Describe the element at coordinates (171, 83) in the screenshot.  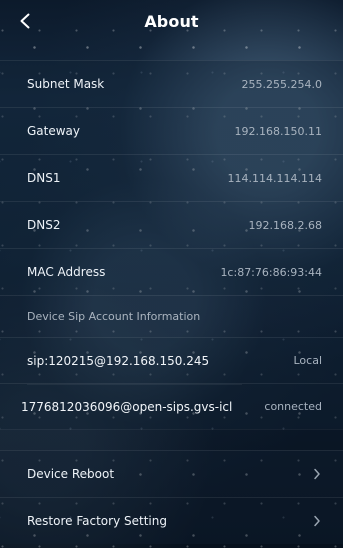
I see `subnet-mask-row: Subnet Mask 255.255.254.0` at that location.